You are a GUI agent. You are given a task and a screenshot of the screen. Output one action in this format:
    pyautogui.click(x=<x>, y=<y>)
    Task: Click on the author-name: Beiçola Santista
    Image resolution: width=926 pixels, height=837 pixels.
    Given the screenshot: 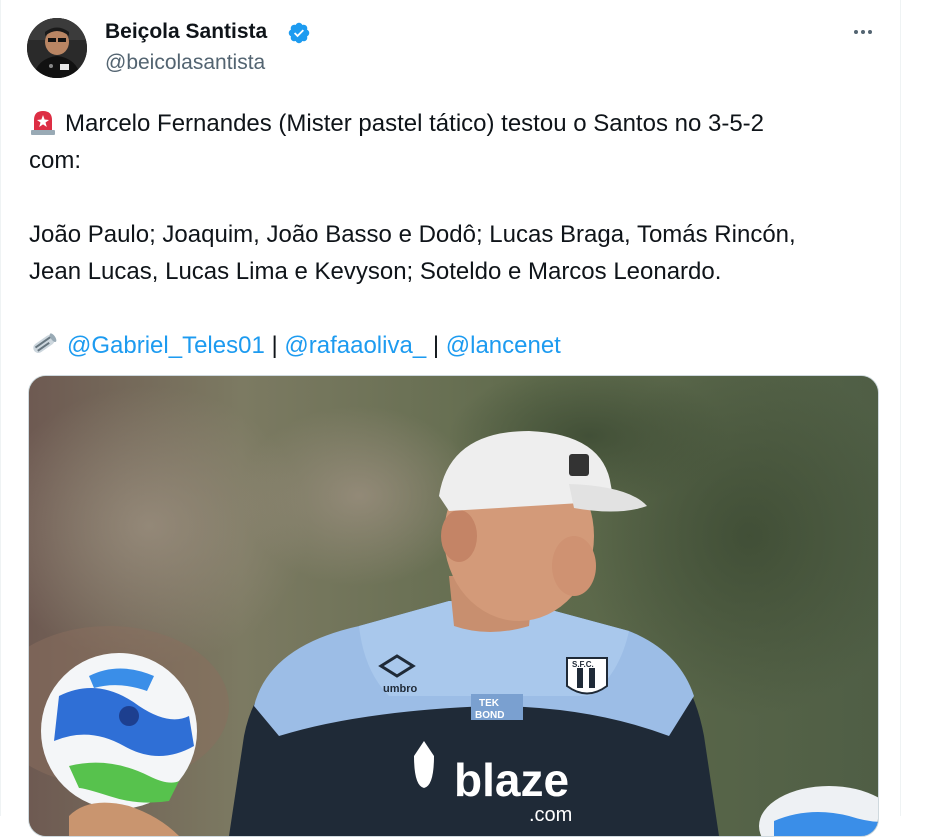 What is the action you would take?
    pyautogui.click(x=186, y=32)
    